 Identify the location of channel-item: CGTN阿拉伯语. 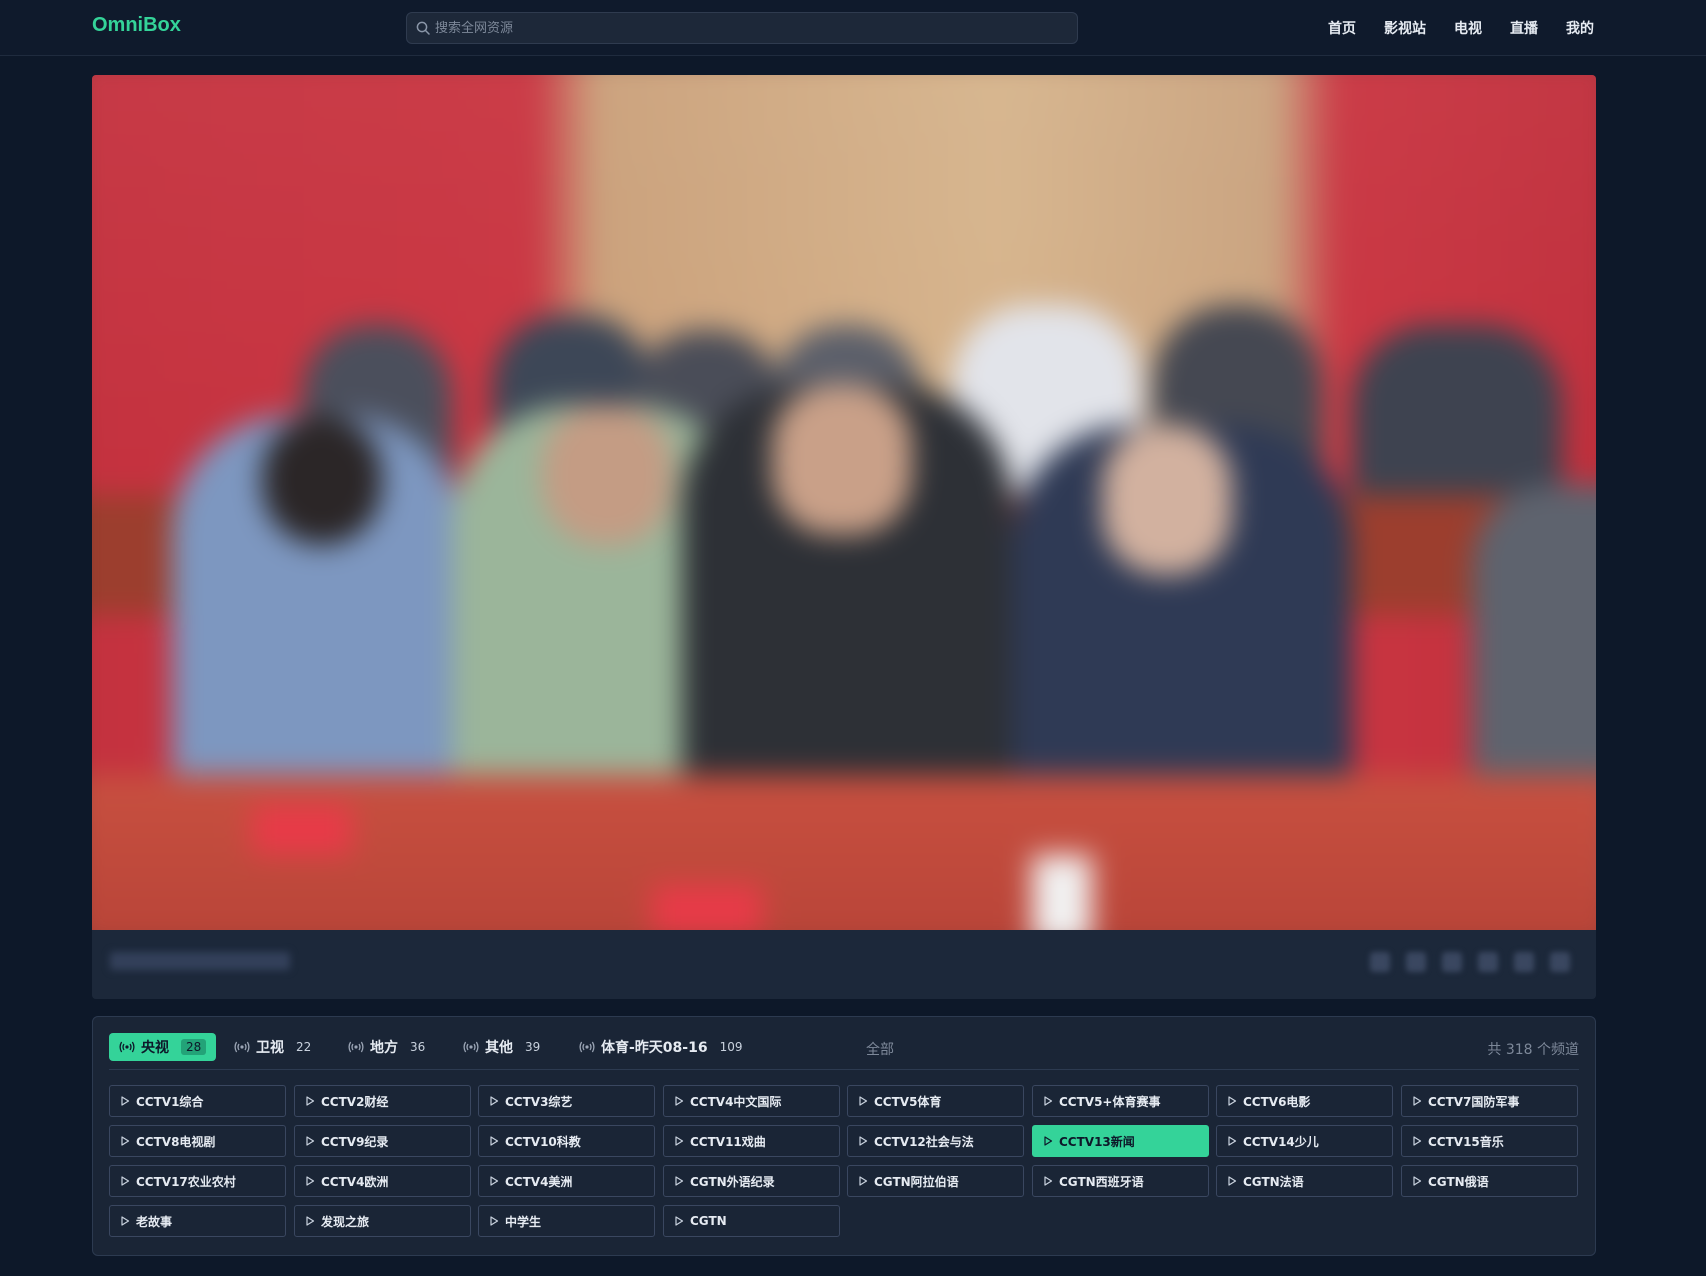
(935, 1181).